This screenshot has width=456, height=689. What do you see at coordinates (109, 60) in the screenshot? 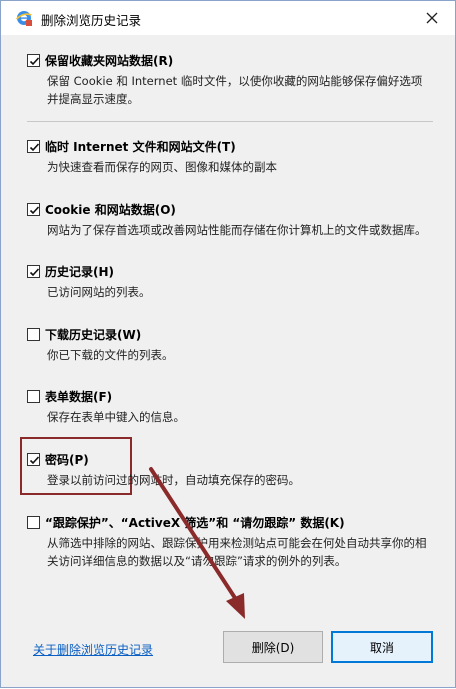
I see `option-label: 保留收藏夹网站数据(R)` at bounding box center [109, 60].